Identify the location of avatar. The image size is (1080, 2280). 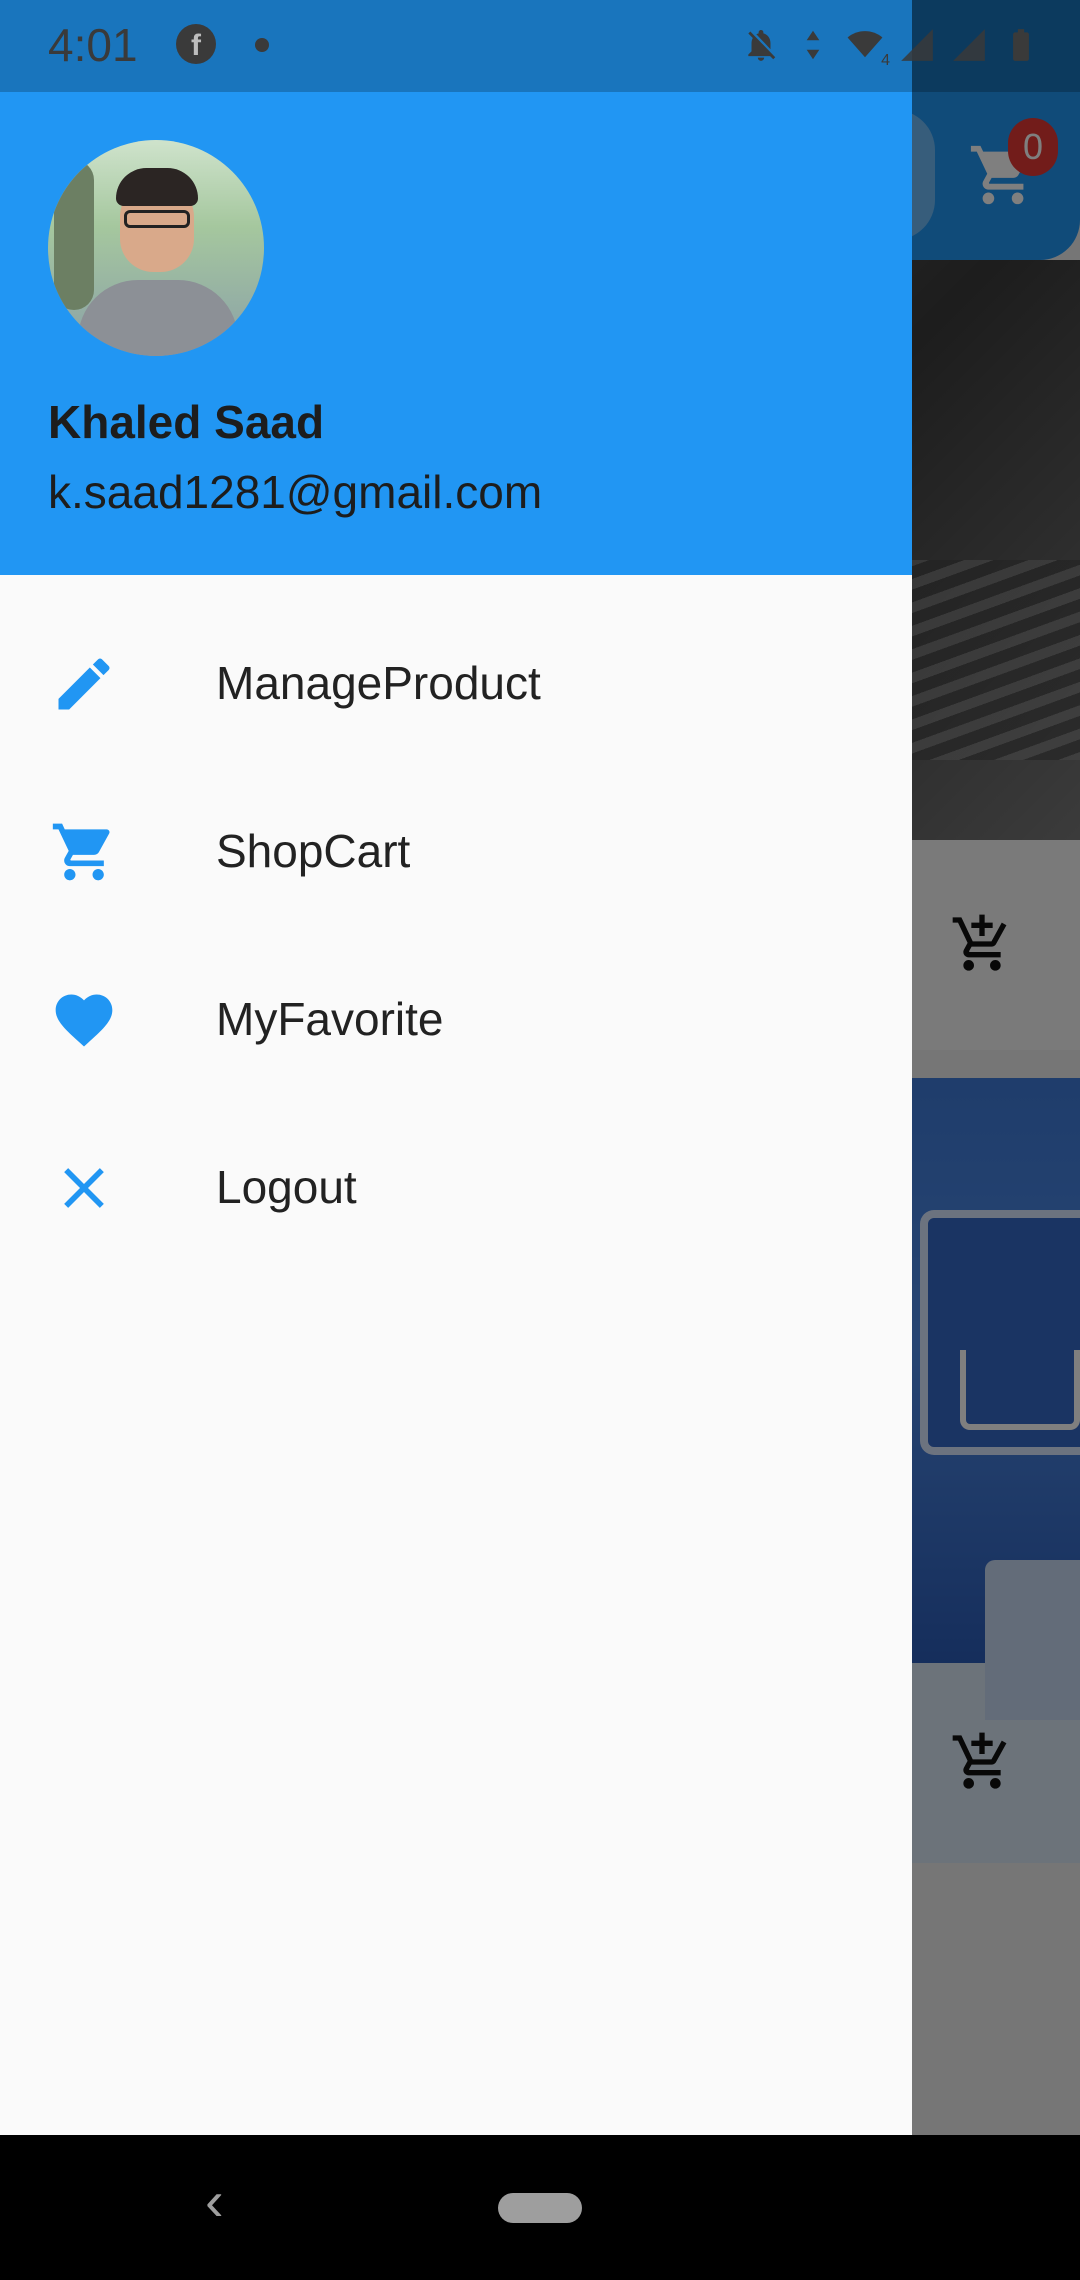
(156, 248).